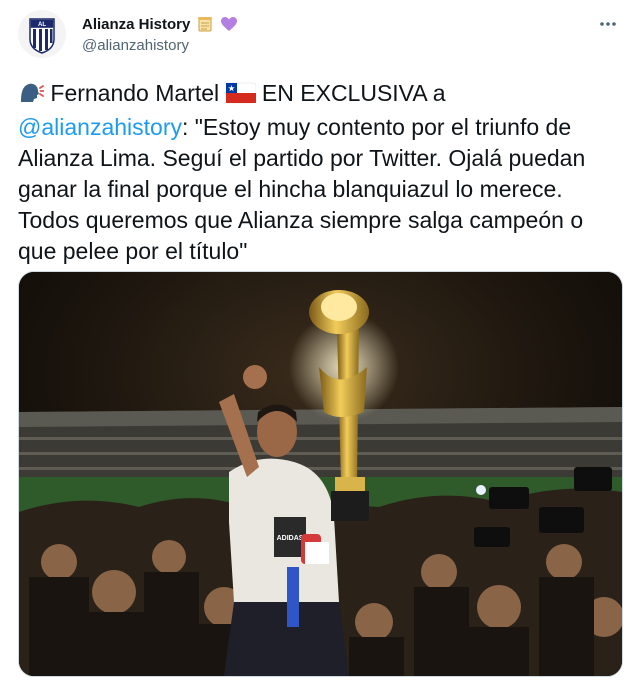 The height and width of the screenshot is (682, 640). I want to click on mention-link: @alianzahistory, so click(100, 127).